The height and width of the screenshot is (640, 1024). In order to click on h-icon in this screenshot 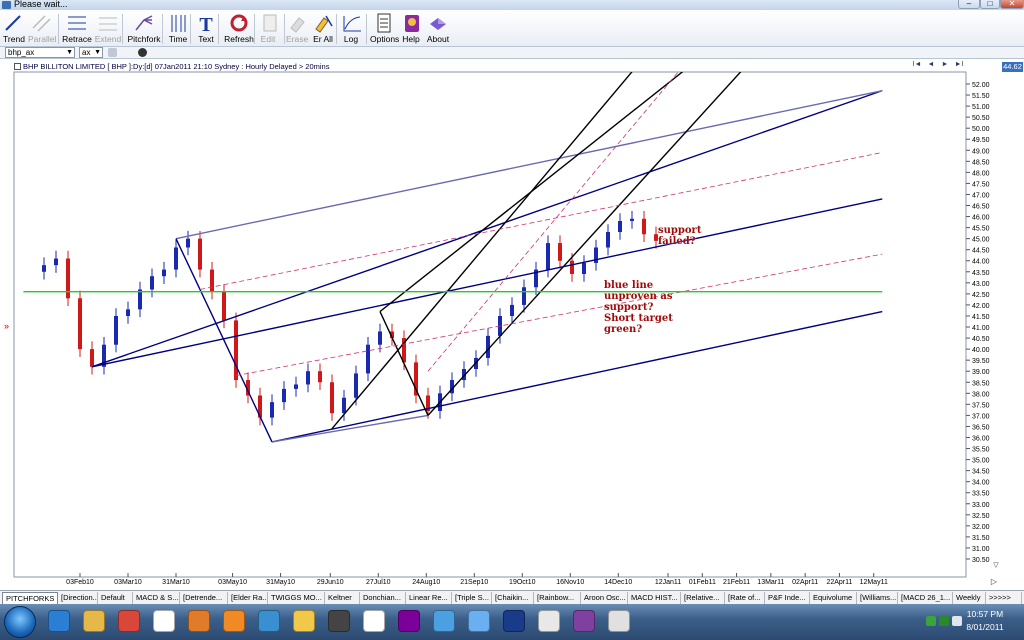, I will do `click(304, 621)`.